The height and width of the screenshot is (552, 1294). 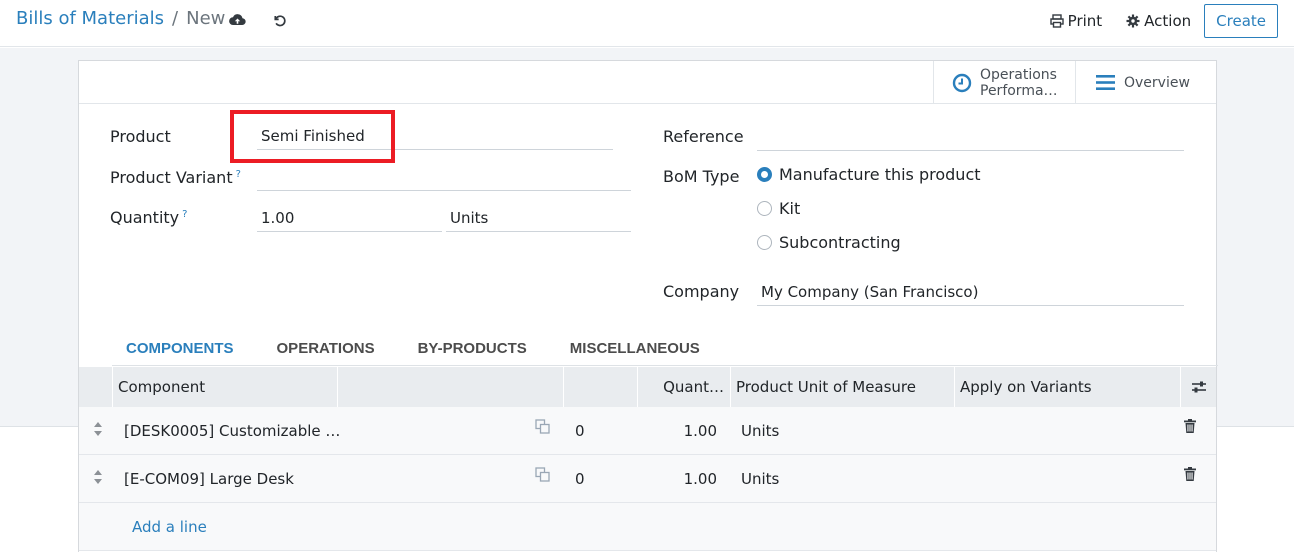 What do you see at coordinates (1168, 21) in the screenshot?
I see `action-label: Action` at bounding box center [1168, 21].